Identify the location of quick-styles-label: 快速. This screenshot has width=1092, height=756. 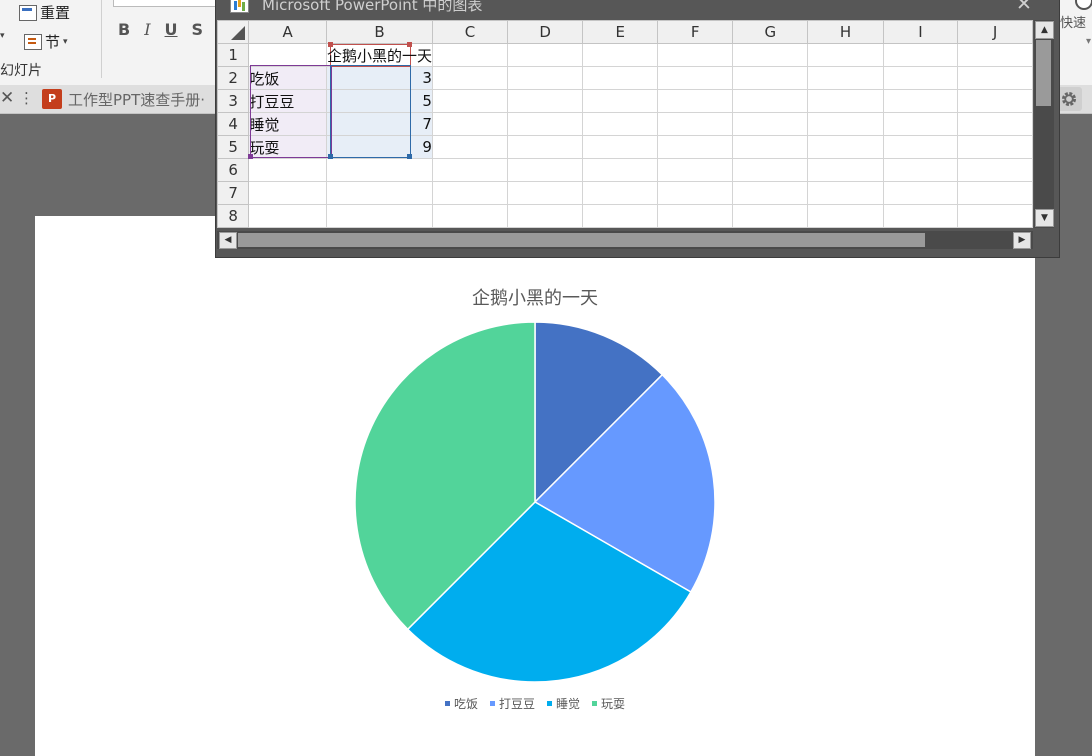
(1073, 21).